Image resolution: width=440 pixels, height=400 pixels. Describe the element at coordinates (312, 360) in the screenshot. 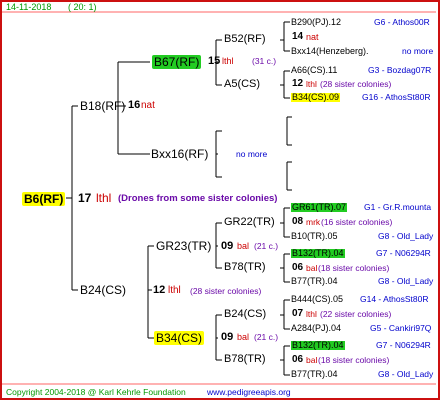

I see `gen3-d2-mark: bal` at that location.